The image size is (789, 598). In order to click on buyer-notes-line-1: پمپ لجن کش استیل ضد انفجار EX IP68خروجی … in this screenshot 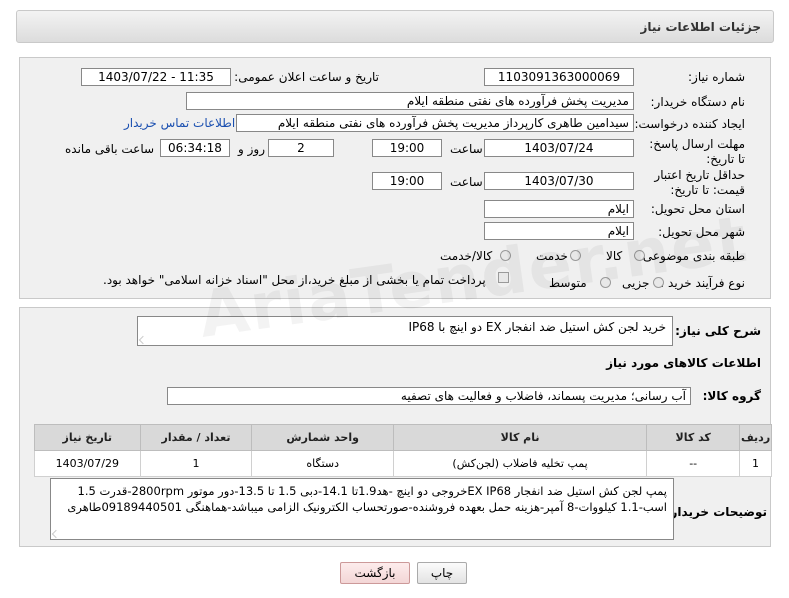, I will do `click(372, 491)`.